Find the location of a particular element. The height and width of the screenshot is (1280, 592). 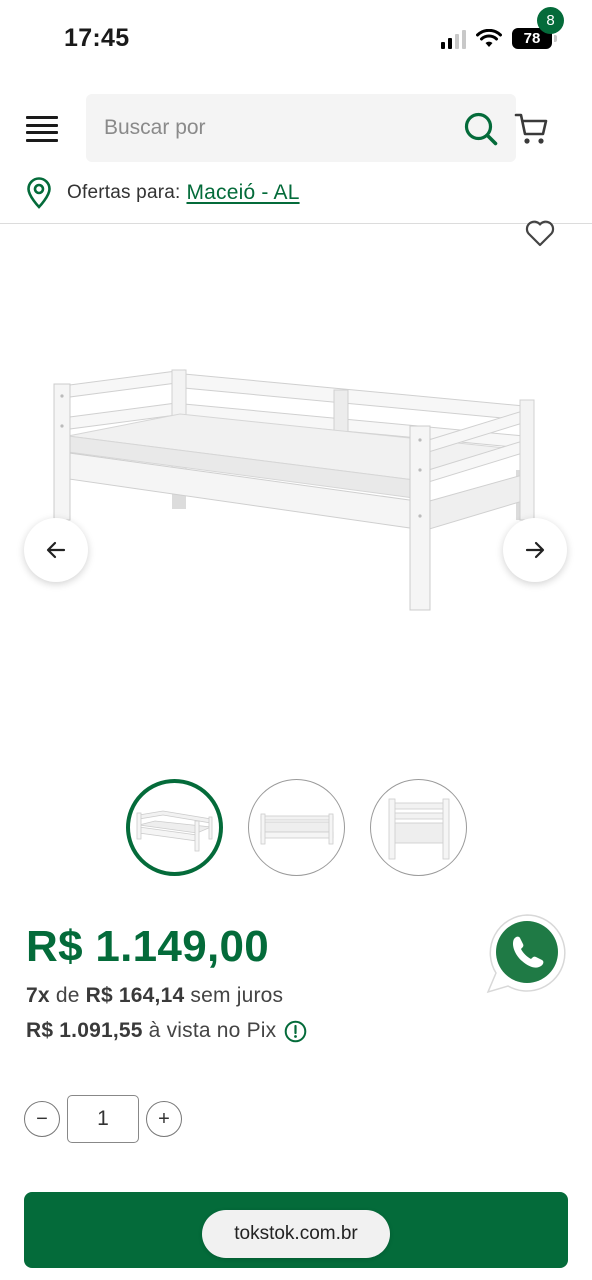

status-icons: 78 is located at coordinates (499, 38).